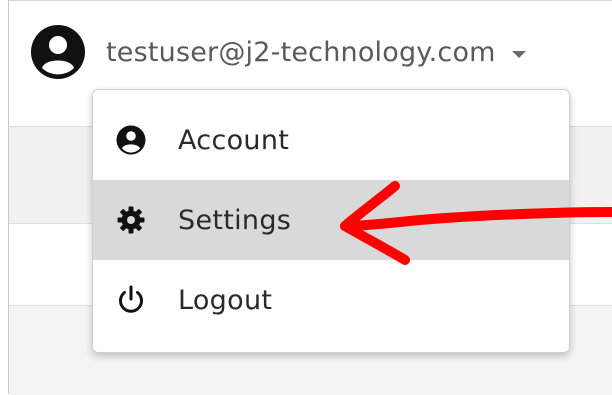 The image size is (612, 395). I want to click on power-icon, so click(131, 300).